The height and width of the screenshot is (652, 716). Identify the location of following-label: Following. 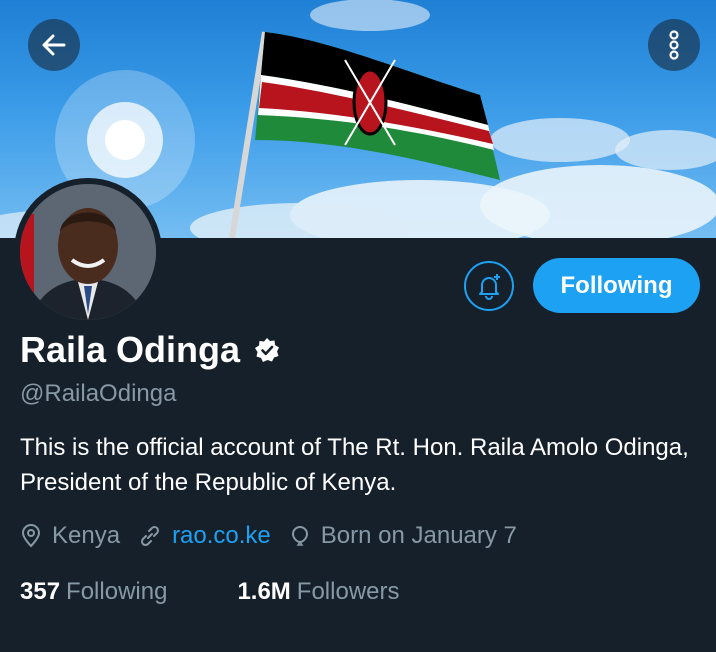
(117, 591).